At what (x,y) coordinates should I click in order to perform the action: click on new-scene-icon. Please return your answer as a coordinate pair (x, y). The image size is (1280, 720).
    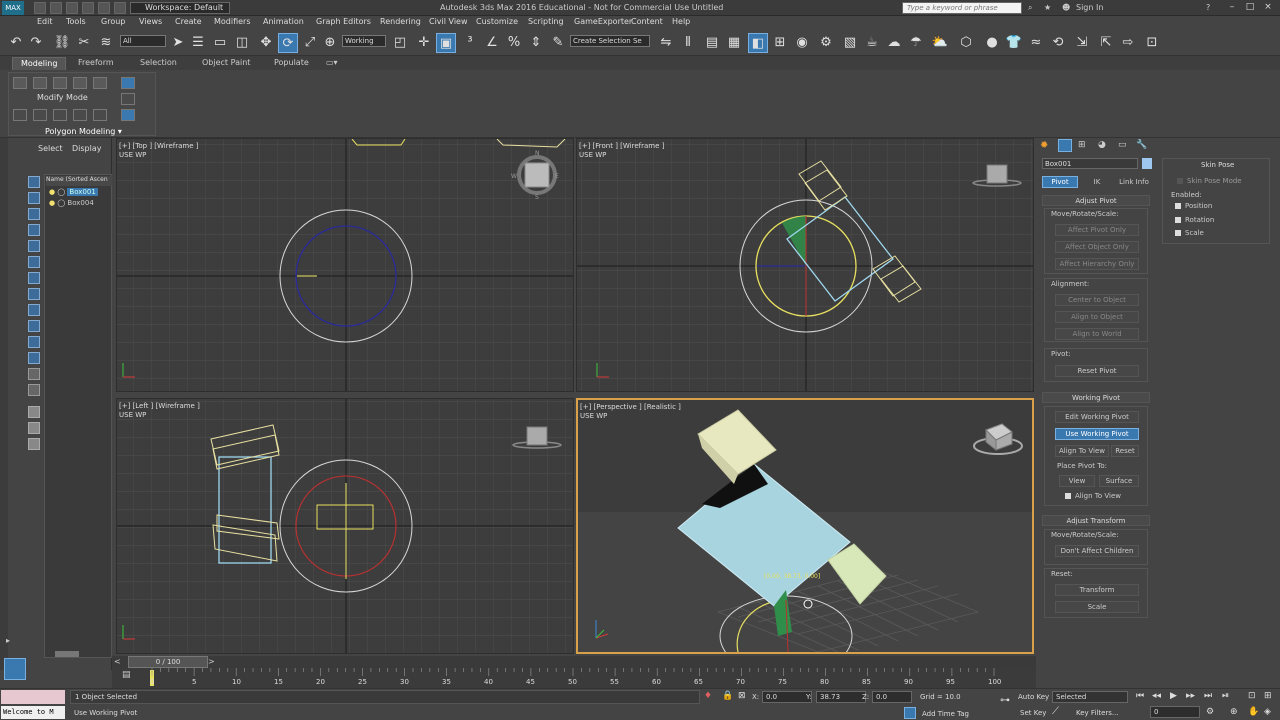
    Looking at the image, I should click on (40, 8).